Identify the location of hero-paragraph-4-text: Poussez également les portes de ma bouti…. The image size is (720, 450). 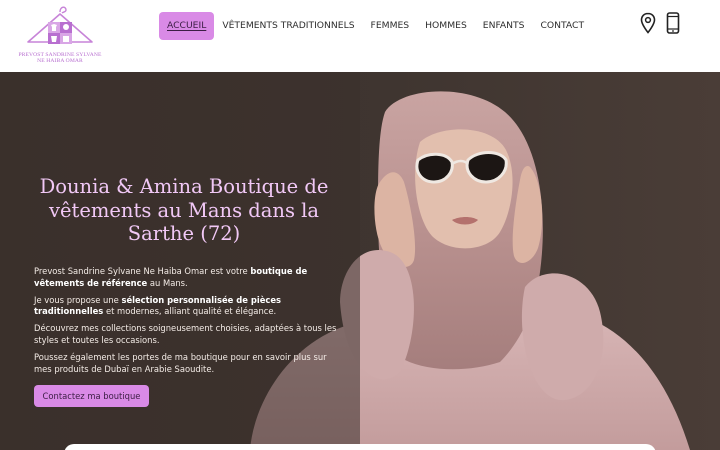
(180, 362).